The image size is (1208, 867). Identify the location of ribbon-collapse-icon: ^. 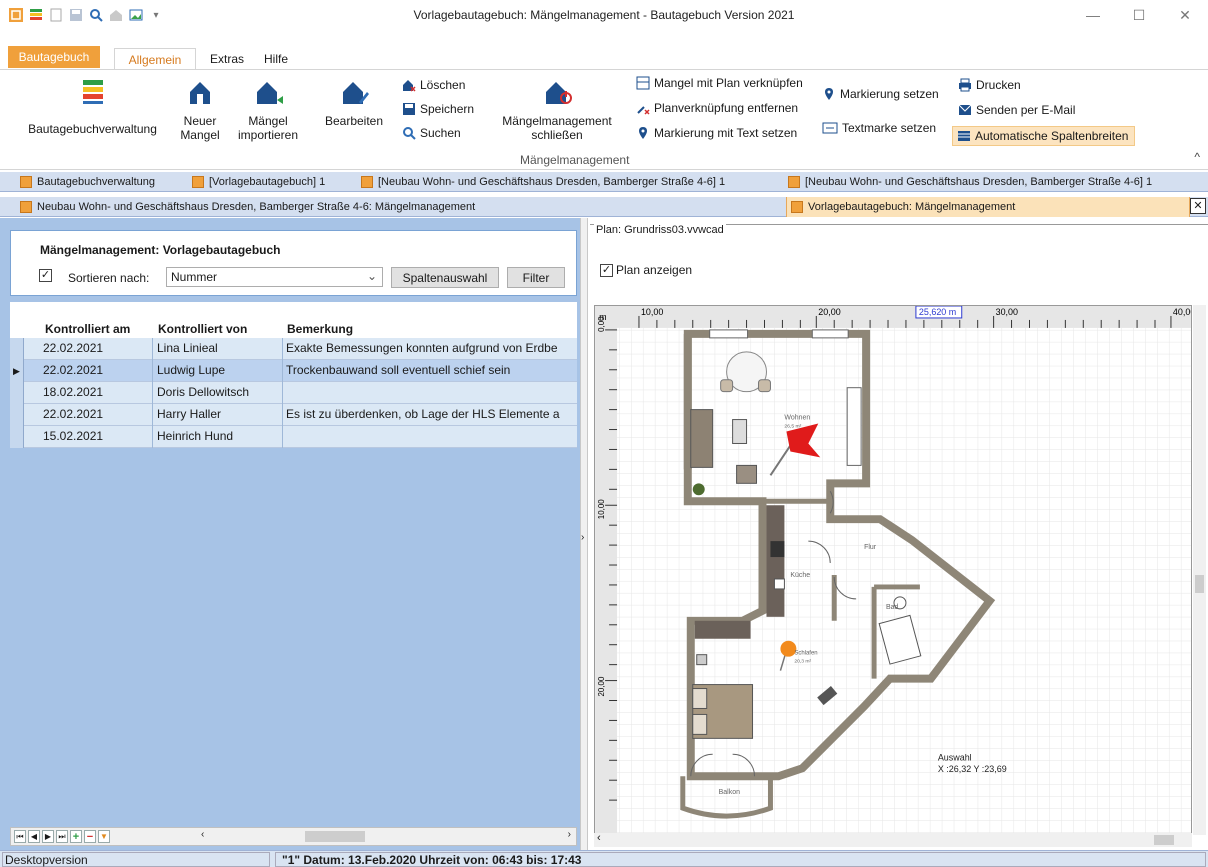
(1197, 157).